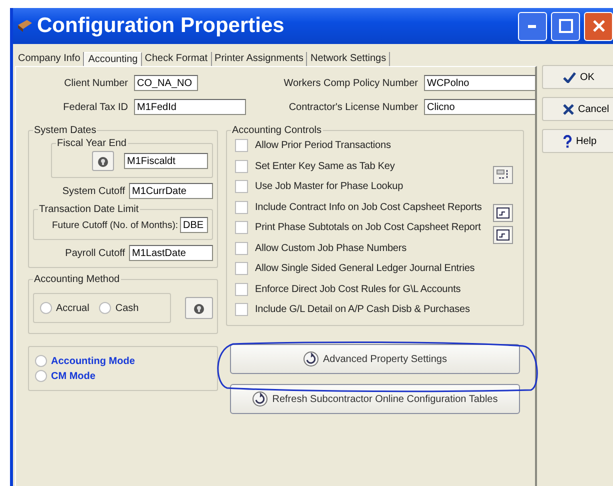 This screenshot has height=486, width=613. I want to click on action-button: Advanced Property Settings, so click(375, 359).